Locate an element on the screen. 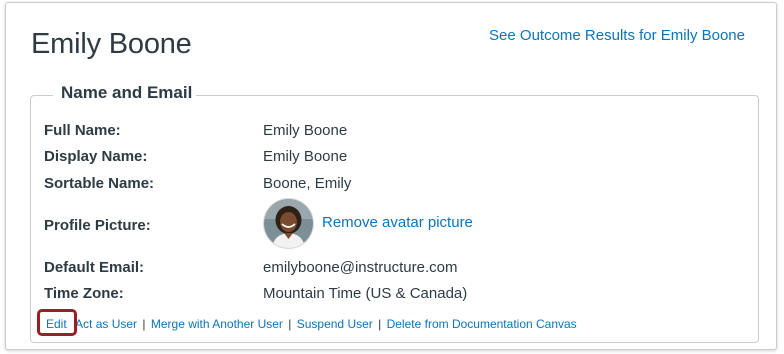  page-title: Emily Boone is located at coordinates (111, 44).